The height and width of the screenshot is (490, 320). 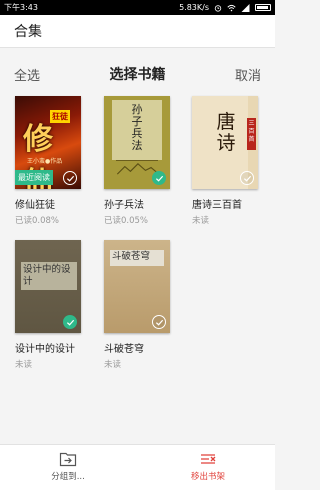 I want to click on book-progress: 已读0.08%, so click(x=37, y=221).